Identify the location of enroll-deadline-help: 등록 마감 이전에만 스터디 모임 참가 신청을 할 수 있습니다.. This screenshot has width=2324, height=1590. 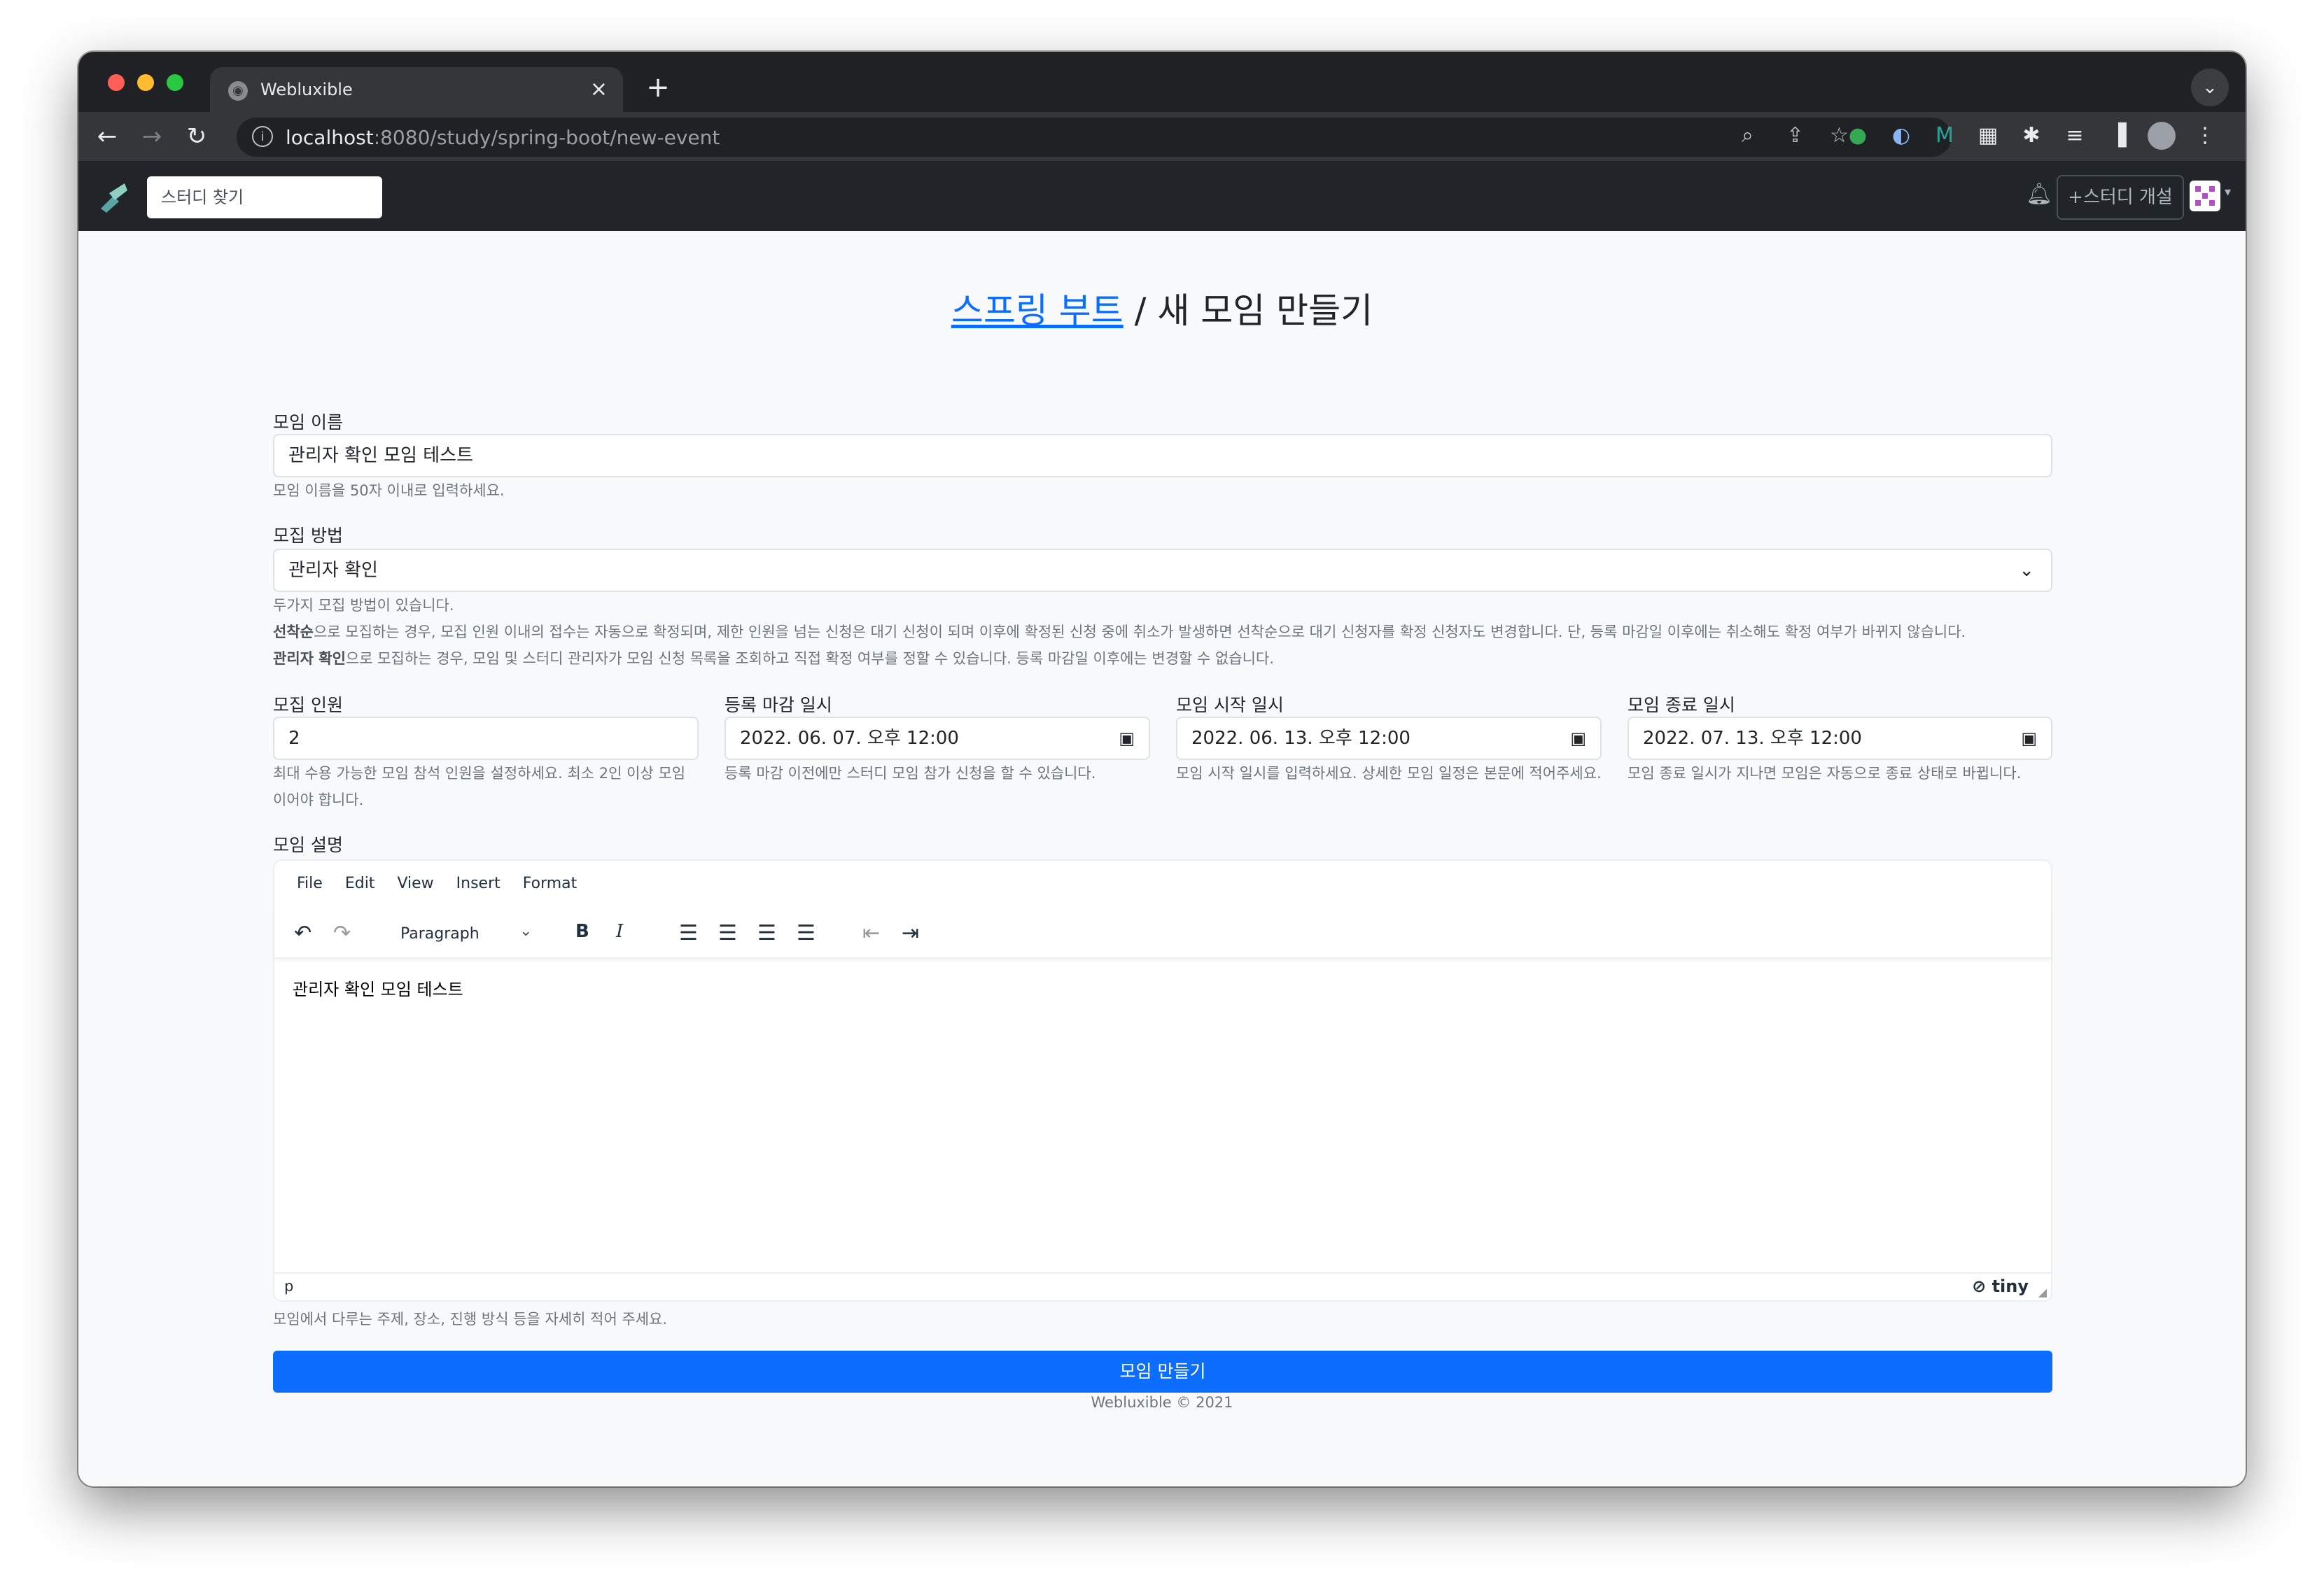
(910, 773).